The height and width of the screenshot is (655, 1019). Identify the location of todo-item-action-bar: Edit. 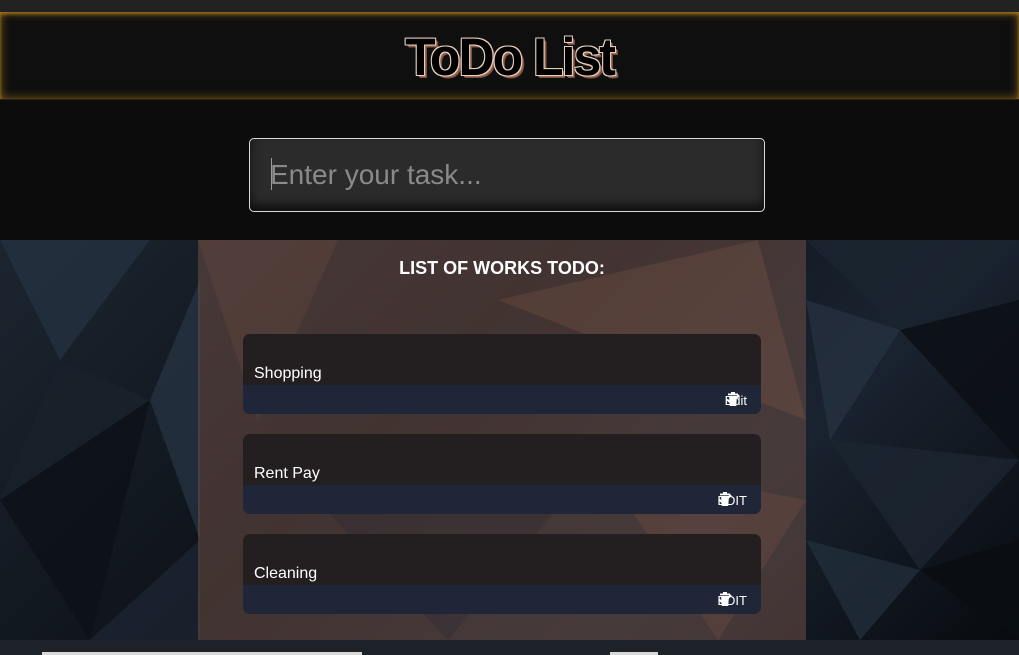
(502, 399).